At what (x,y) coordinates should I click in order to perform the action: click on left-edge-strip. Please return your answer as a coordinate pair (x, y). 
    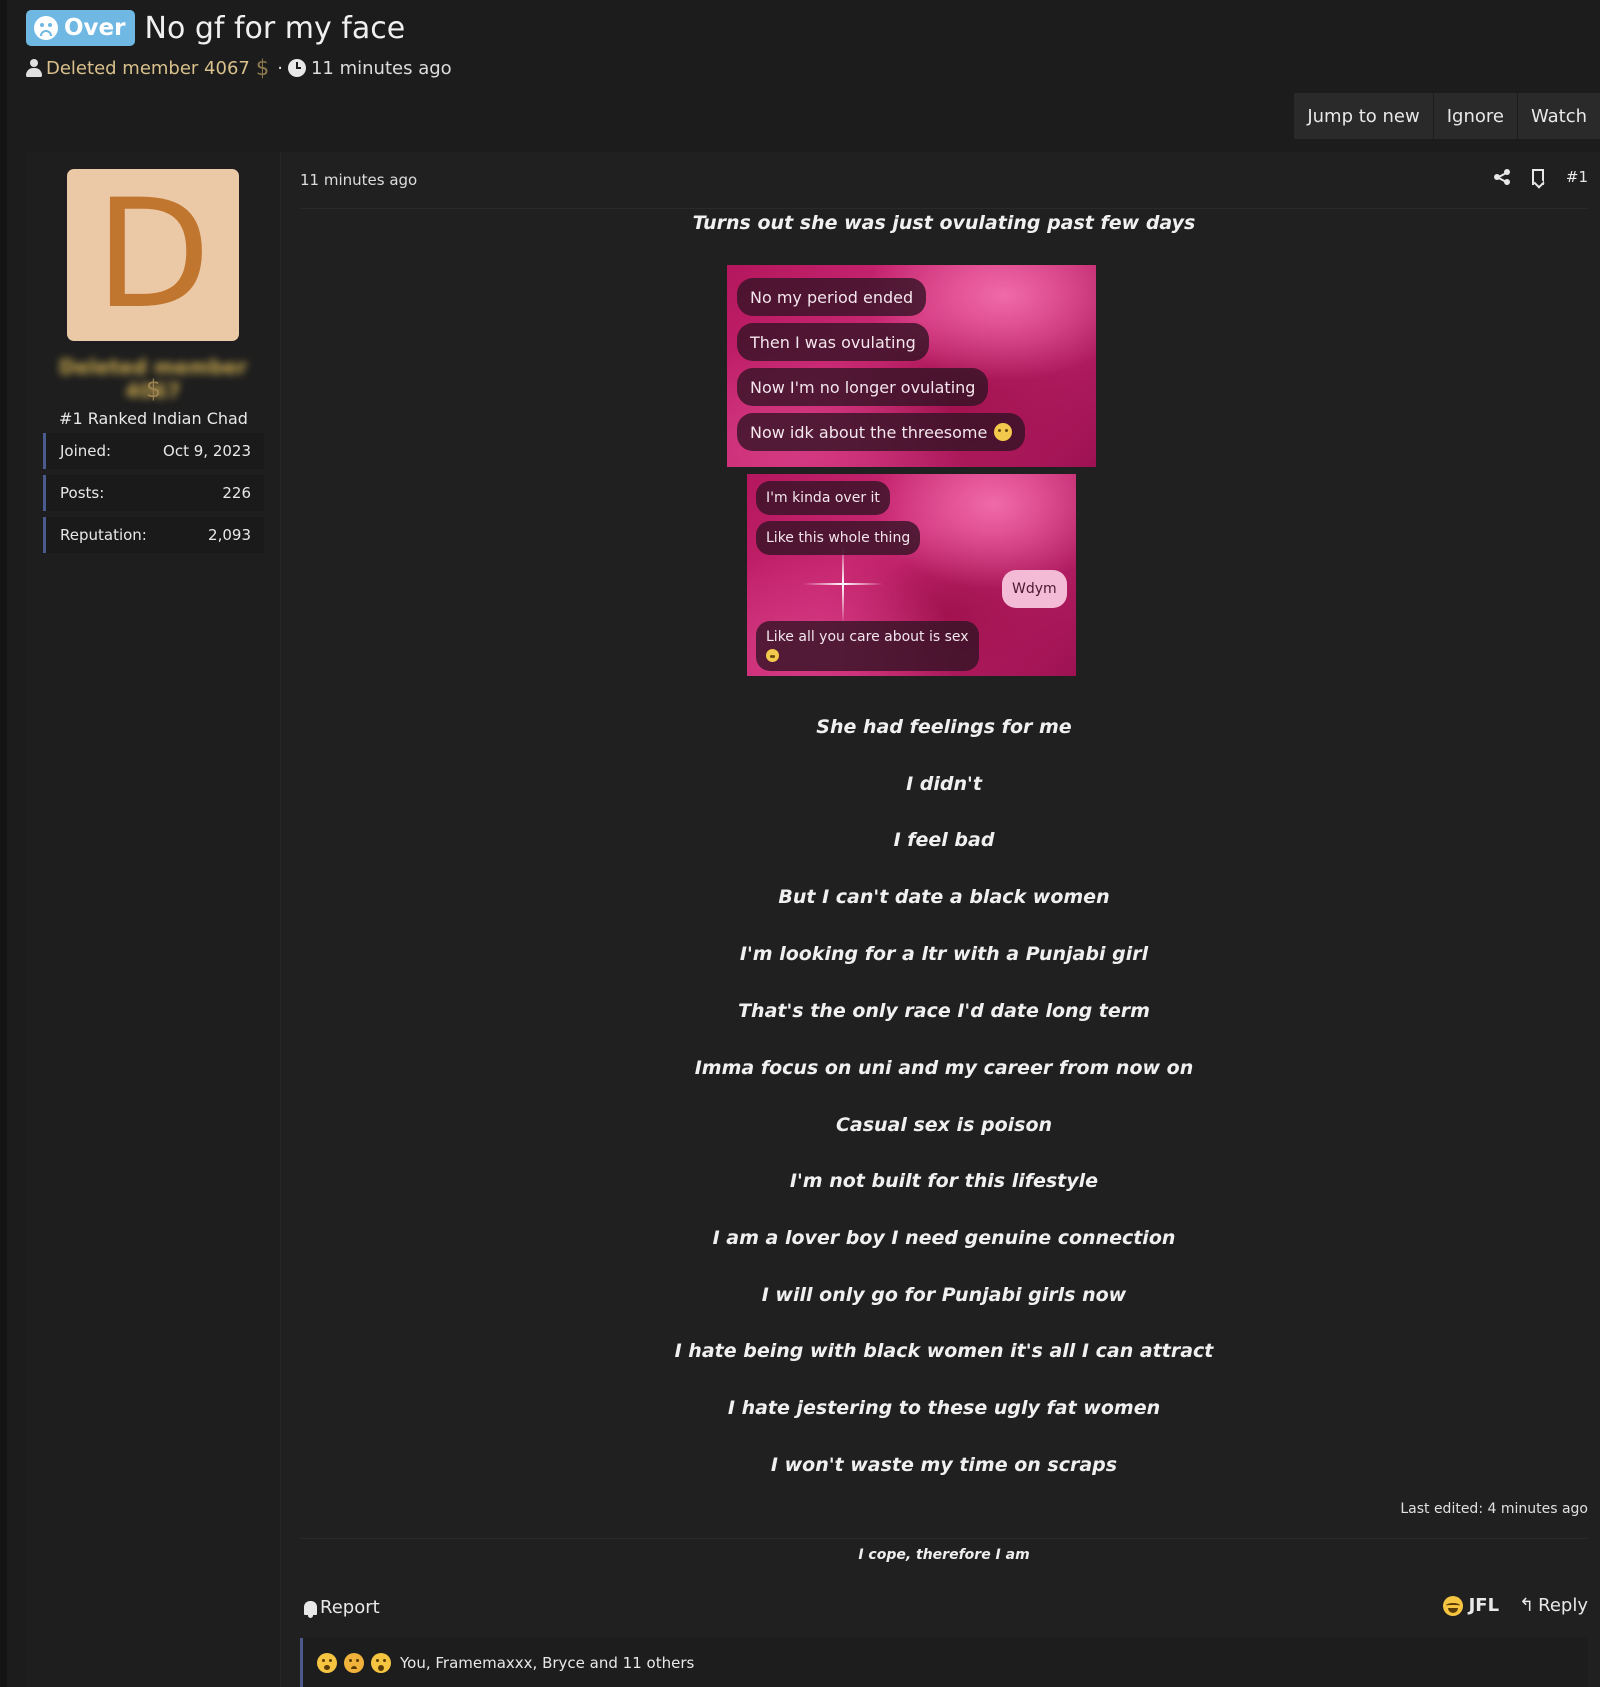
    Looking at the image, I should click on (3, 843).